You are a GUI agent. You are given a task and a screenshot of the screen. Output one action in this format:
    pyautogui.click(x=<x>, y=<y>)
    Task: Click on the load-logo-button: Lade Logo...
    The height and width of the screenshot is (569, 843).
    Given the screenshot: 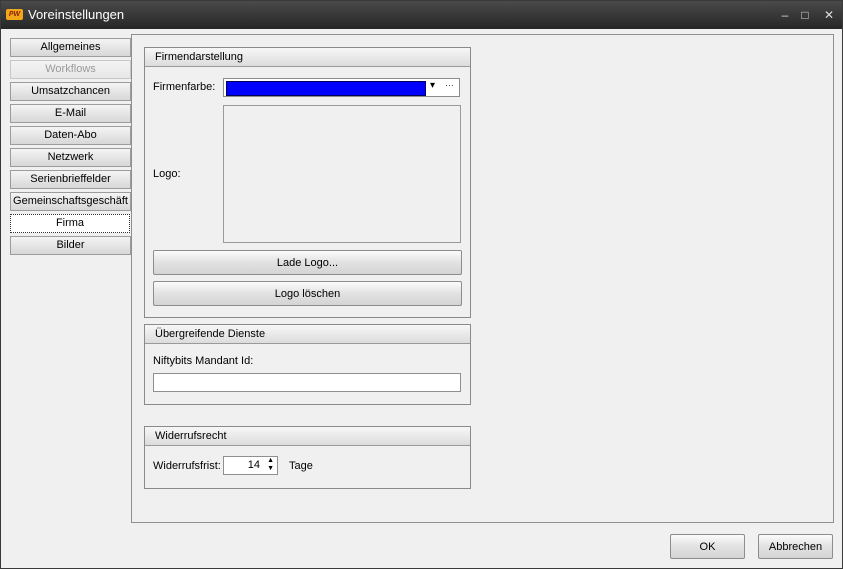 What is the action you would take?
    pyautogui.click(x=307, y=262)
    